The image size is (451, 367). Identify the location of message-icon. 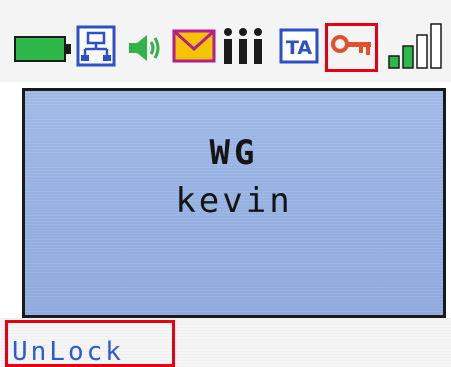
(194, 46).